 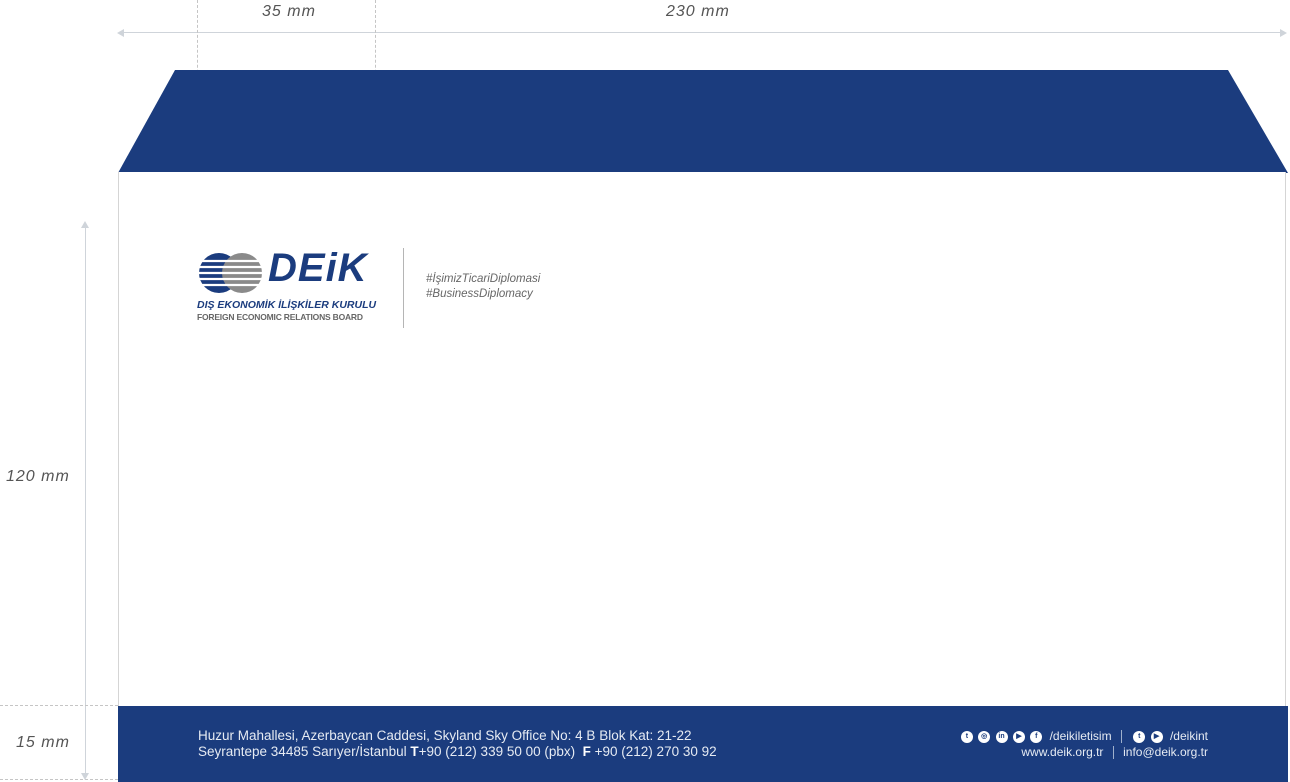 I want to click on fax-label: F, so click(x=586, y=751).